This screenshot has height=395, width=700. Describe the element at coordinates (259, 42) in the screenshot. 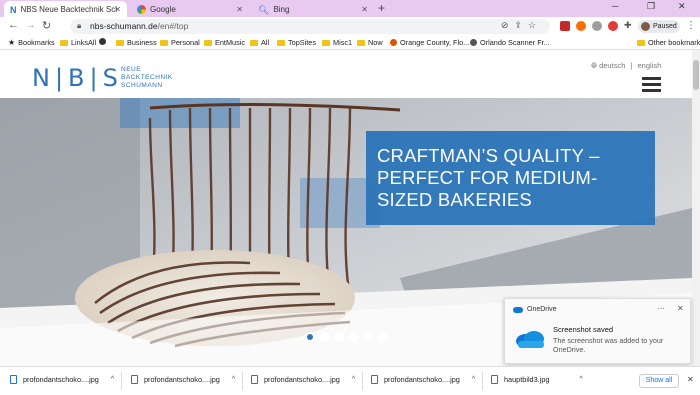

I see `bookmark-item: All` at that location.